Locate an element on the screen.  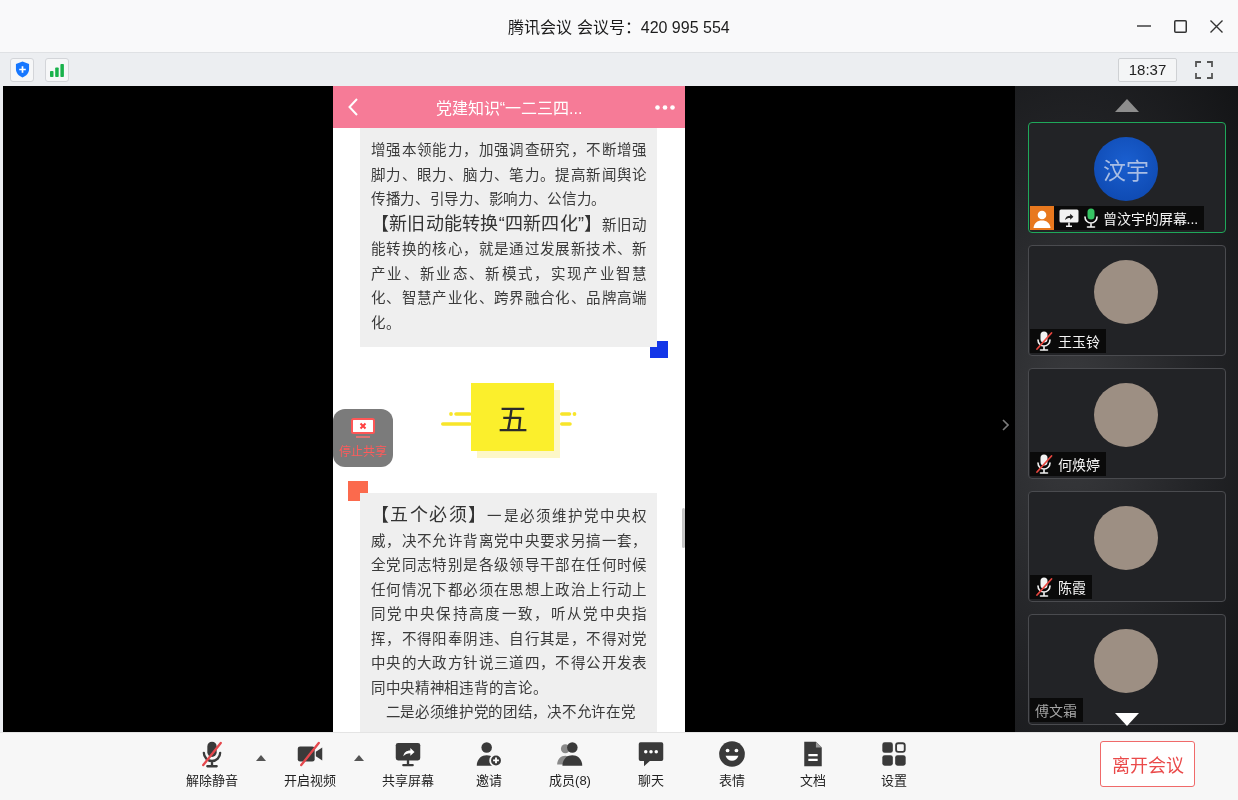
participant-name: 陈霞 is located at coordinates (1071, 588).